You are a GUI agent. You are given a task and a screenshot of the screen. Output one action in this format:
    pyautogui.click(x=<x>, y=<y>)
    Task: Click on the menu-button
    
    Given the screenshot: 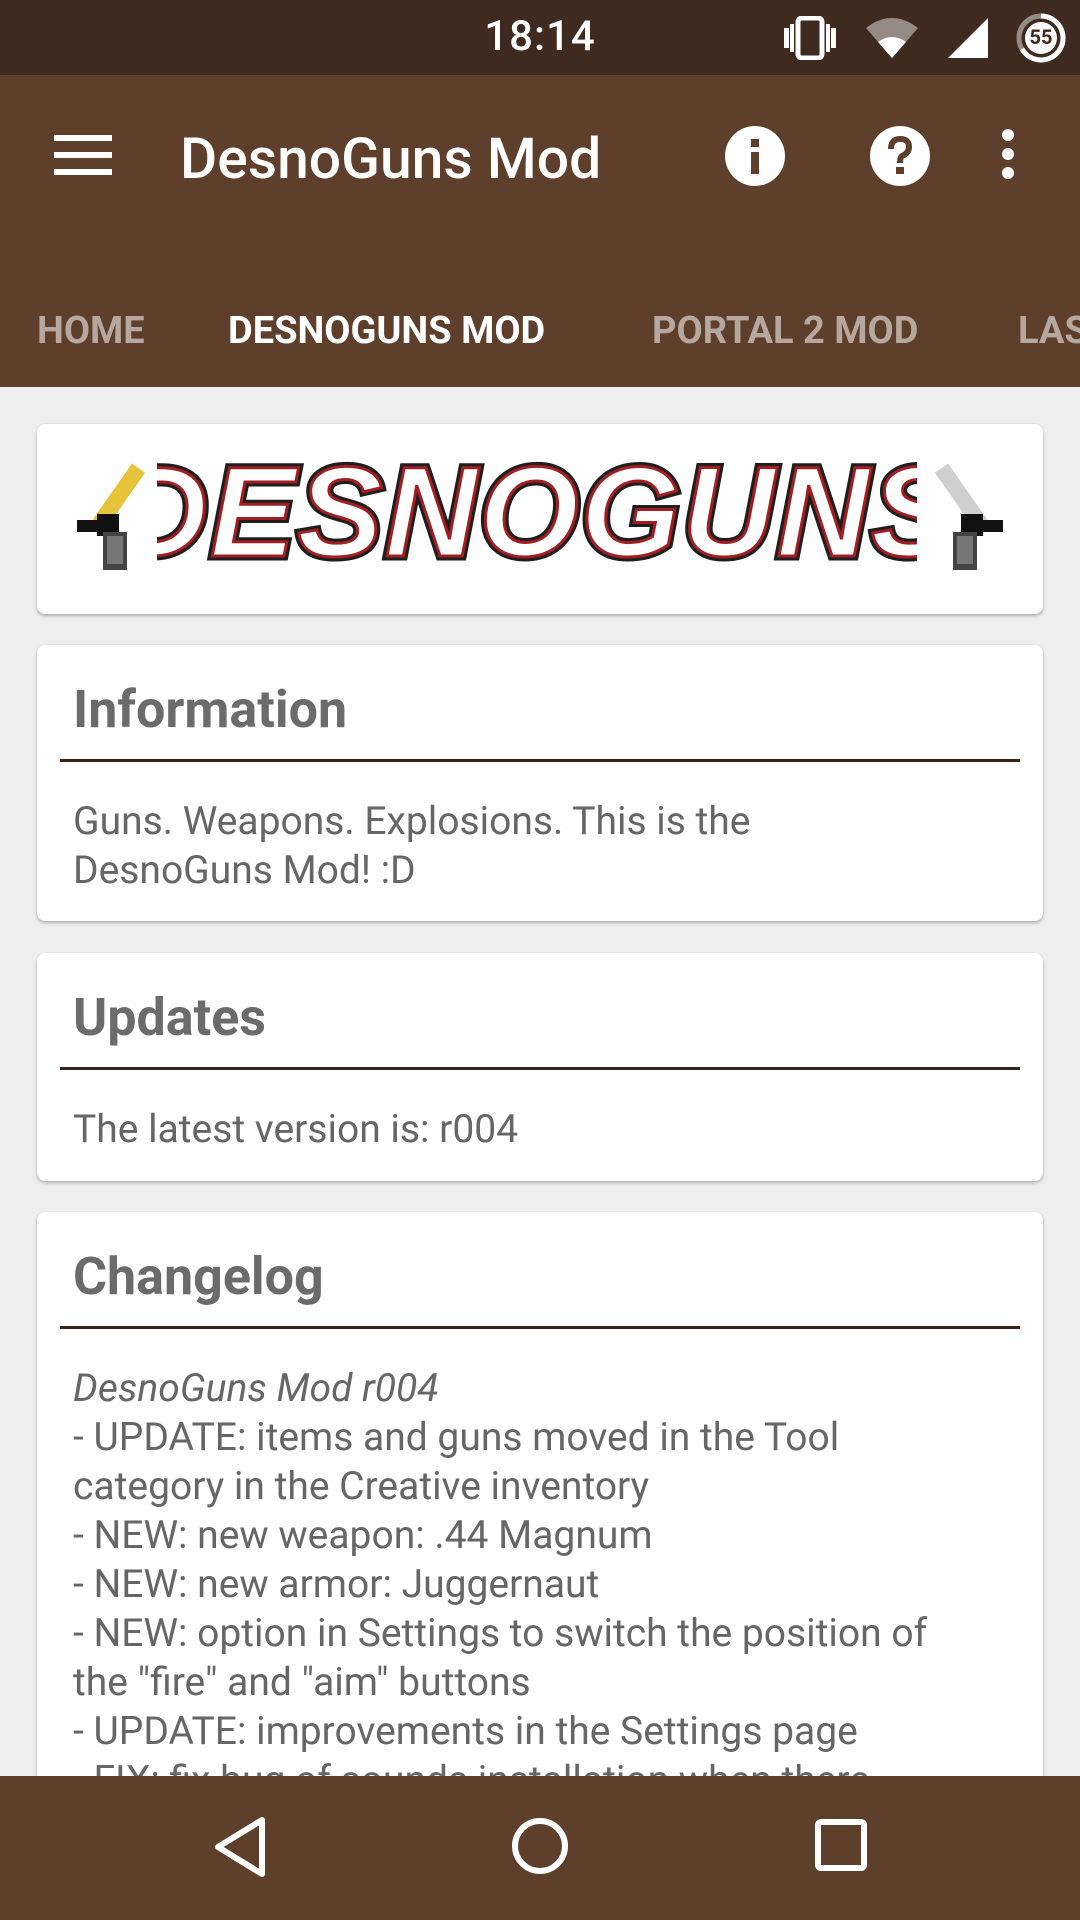 What is the action you would take?
    pyautogui.click(x=84, y=155)
    